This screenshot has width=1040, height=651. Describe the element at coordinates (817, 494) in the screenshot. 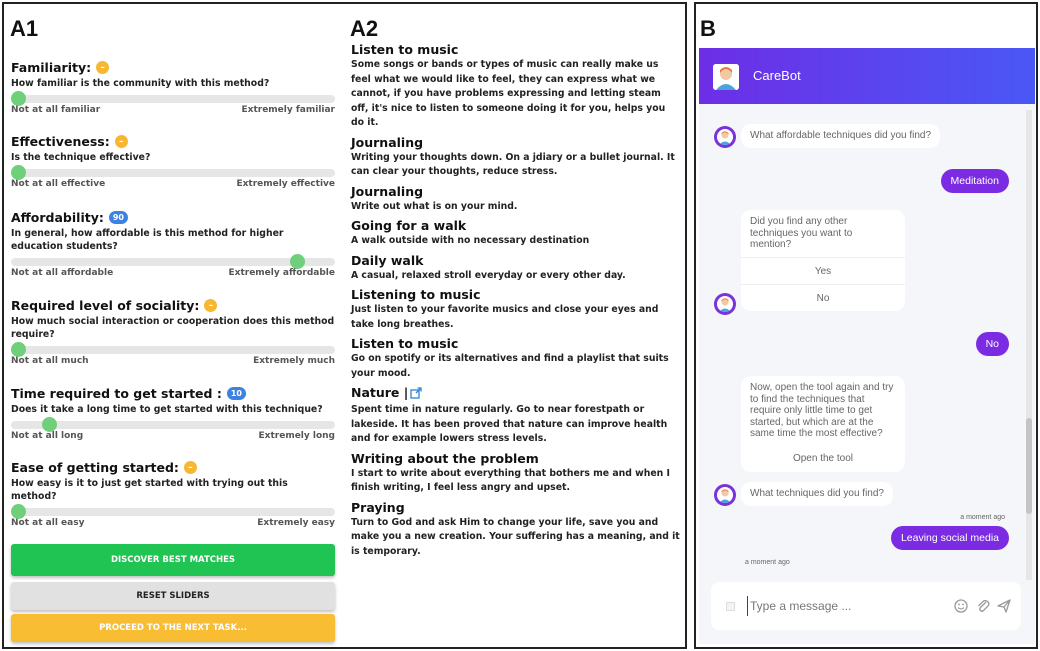

I see `bot-message: What techniques did you find?` at that location.